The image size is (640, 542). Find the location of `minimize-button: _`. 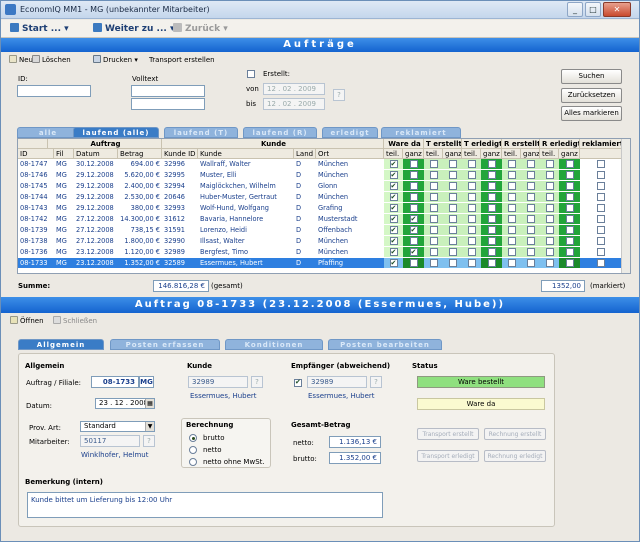

minimize-button: _ is located at coordinates (575, 9).